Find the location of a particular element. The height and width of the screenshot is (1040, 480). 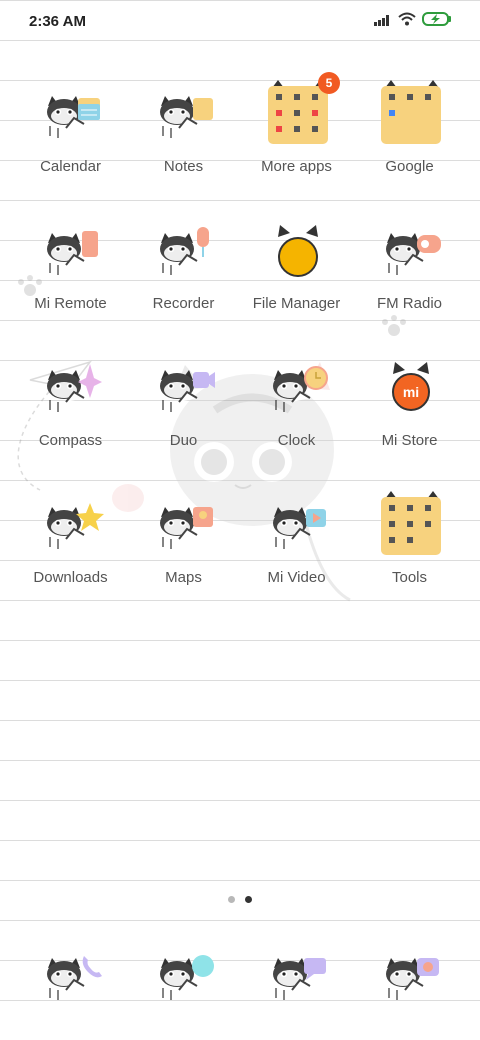

app-label: More apps is located at coordinates (296, 166).